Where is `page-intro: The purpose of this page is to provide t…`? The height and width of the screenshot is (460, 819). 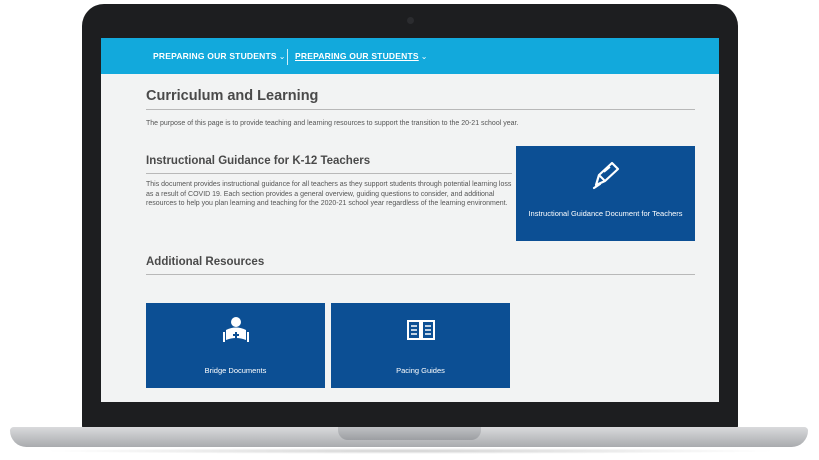
page-intro: The purpose of this page is to provide t… is located at coordinates (332, 123).